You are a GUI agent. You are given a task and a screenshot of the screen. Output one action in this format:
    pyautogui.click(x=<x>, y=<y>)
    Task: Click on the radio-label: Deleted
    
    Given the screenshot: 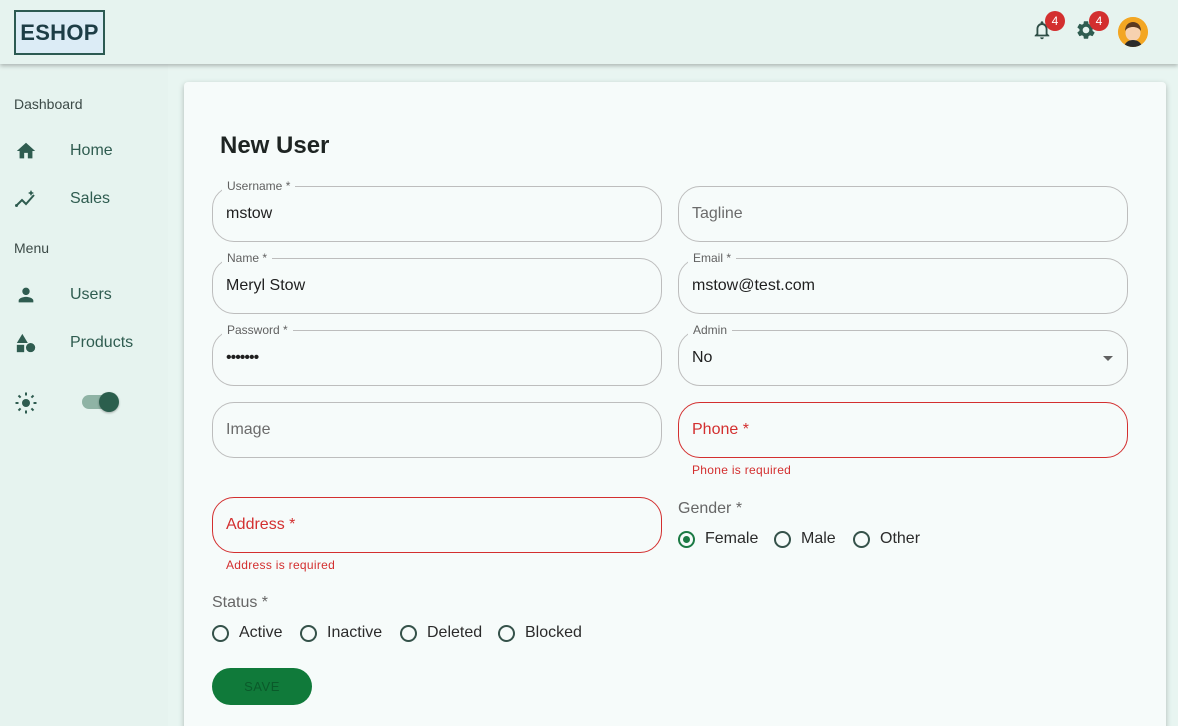 What is the action you would take?
    pyautogui.click(x=455, y=632)
    